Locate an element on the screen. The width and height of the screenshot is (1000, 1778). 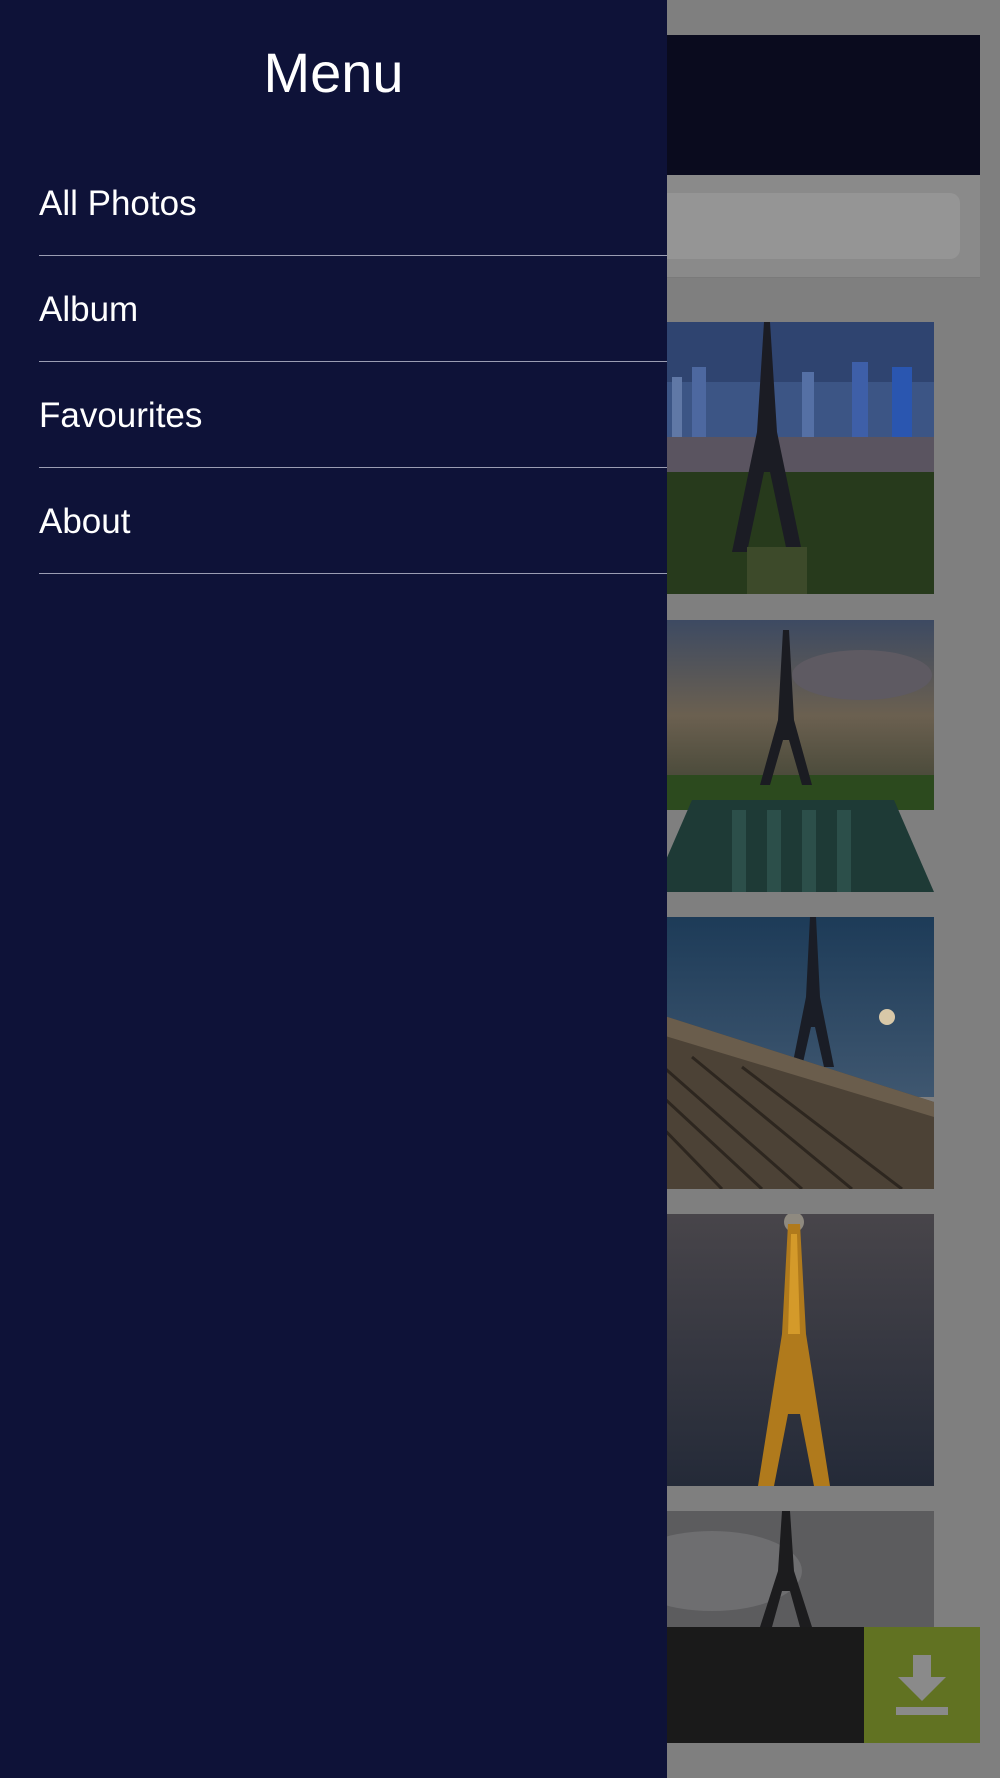
eiffel-tower-night-lights-image is located at coordinates (793, 1350).